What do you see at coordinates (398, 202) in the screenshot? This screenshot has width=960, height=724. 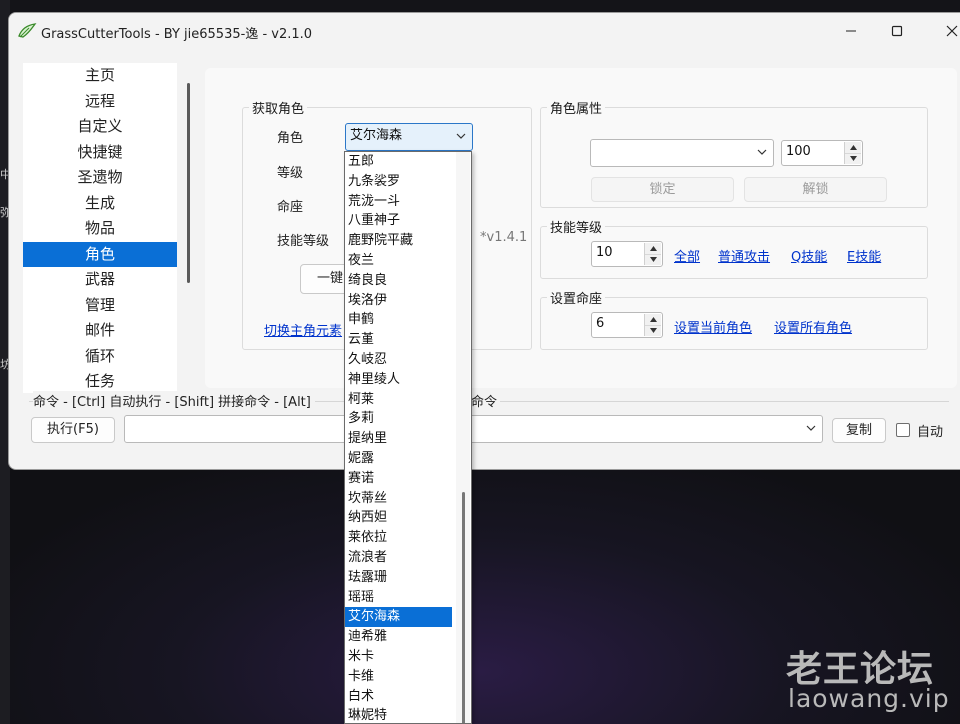 I see `dropdown-item: 荒泷一斗` at bounding box center [398, 202].